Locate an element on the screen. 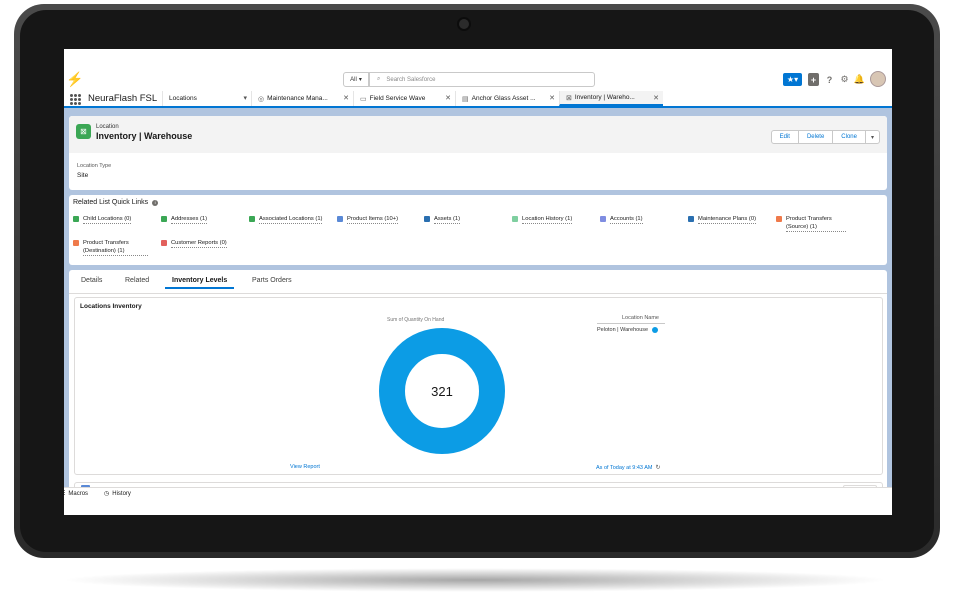 The image size is (953, 603). tab-object-icon: ▭ is located at coordinates (363, 99).